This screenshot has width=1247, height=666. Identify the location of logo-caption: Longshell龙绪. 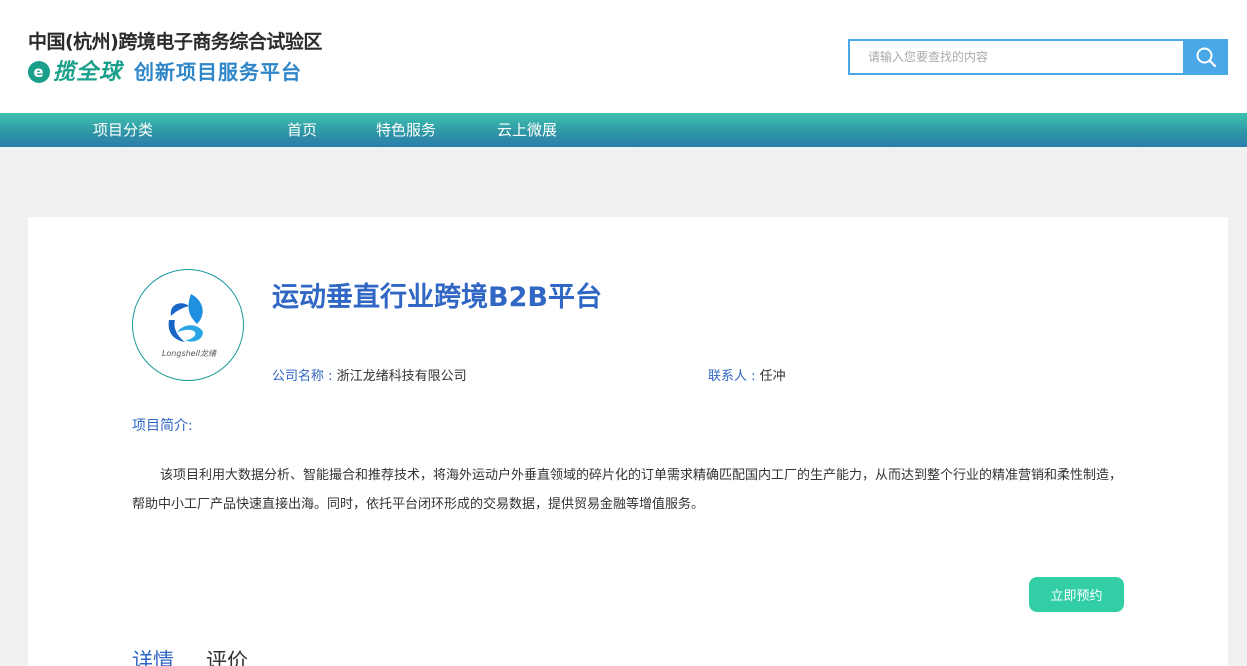
(189, 353).